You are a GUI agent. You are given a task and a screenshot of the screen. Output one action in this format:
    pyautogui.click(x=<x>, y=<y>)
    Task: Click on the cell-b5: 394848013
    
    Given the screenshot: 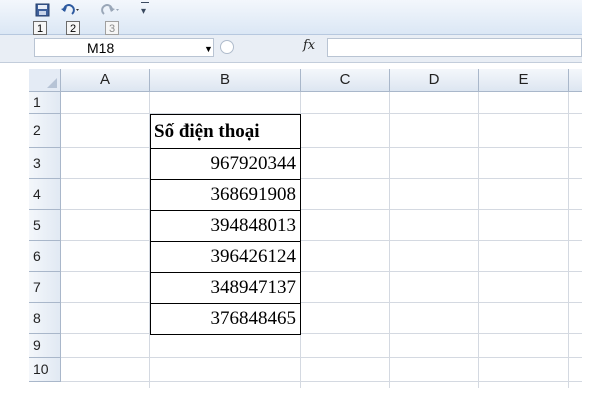 What is the action you would take?
    pyautogui.click(x=225, y=226)
    